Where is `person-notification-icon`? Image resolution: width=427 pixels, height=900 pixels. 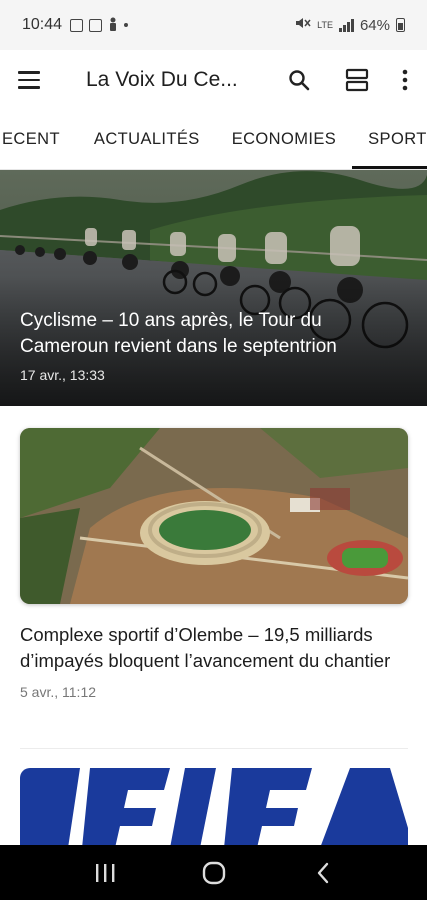
person-notification-icon is located at coordinates (113, 25).